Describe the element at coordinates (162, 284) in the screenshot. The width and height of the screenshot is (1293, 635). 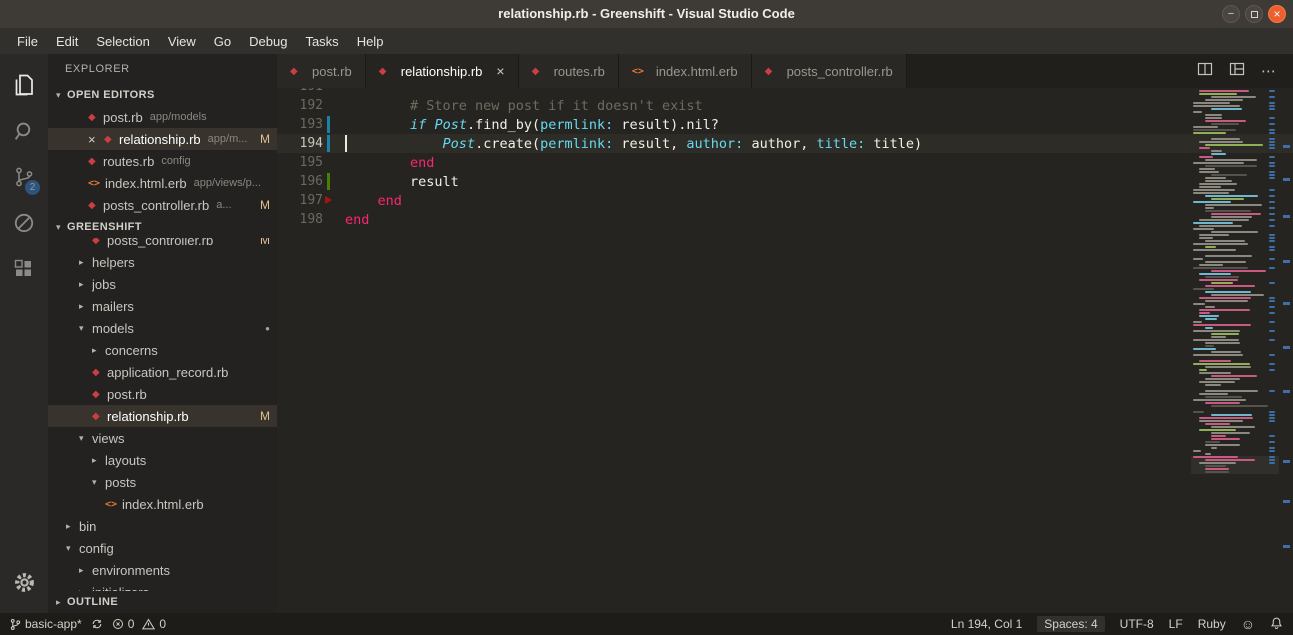
I see `tree-folder-jobs: ▸ jobs` at that location.